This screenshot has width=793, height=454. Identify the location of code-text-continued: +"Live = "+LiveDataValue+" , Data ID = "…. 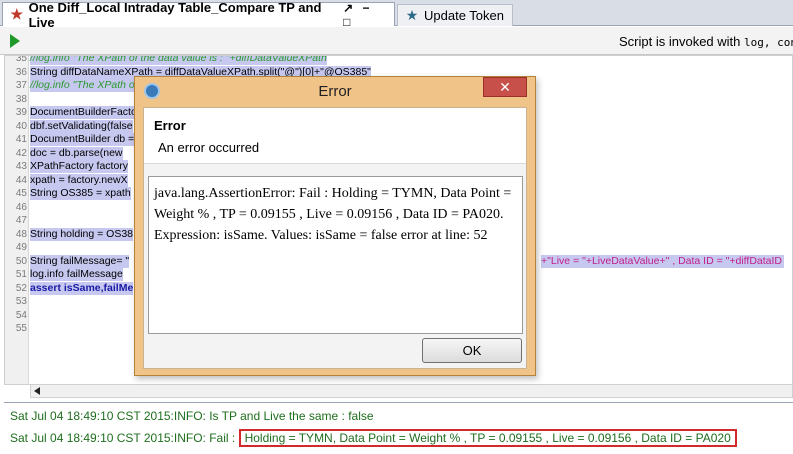
(662, 261).